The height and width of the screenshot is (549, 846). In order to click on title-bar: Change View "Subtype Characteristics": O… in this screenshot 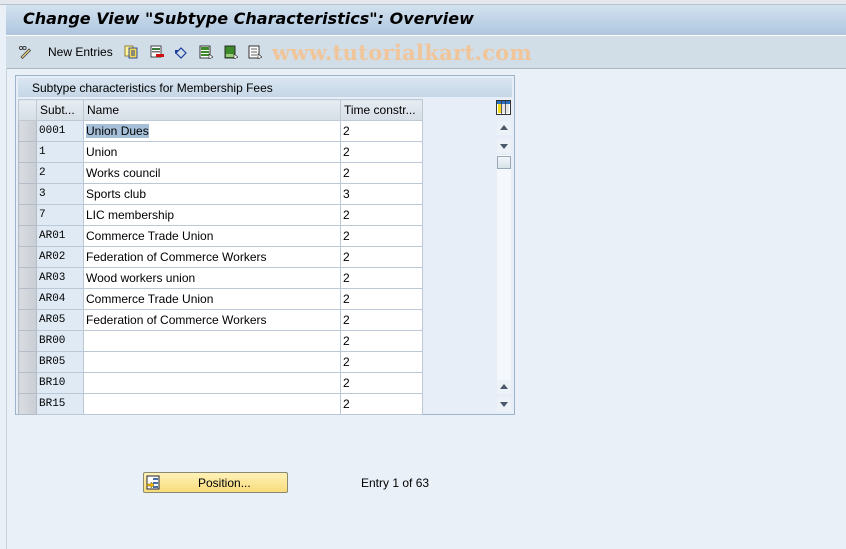, I will do `click(426, 20)`.